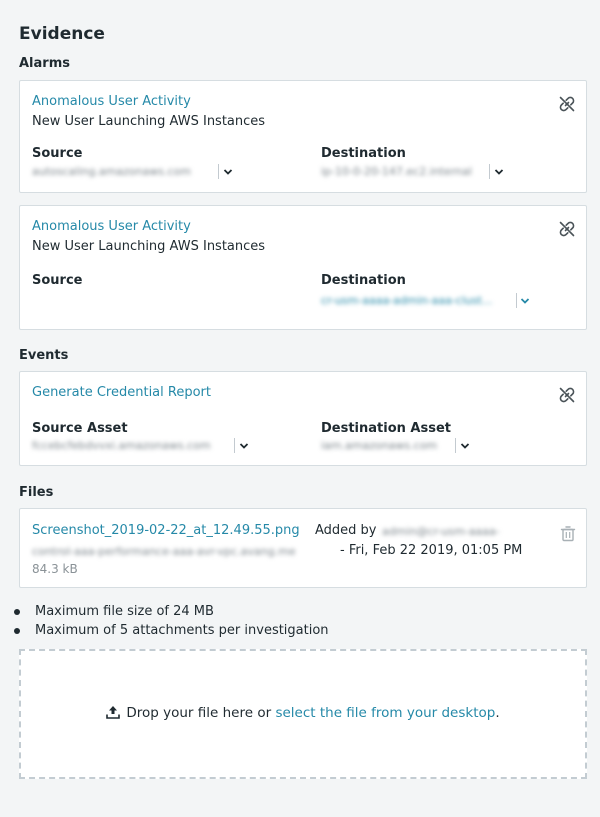 Image resolution: width=600 pixels, height=817 pixels. I want to click on destination-asset-label: Destination Asset, so click(386, 428).